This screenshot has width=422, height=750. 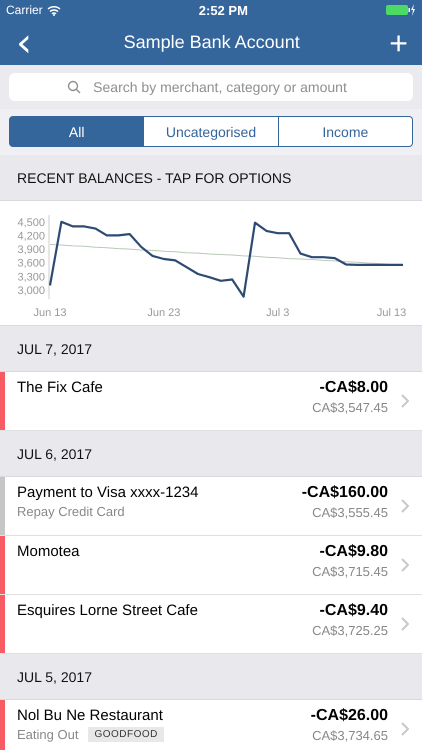 What do you see at coordinates (350, 630) in the screenshot?
I see `running-balance: CA$3,725.25` at bounding box center [350, 630].